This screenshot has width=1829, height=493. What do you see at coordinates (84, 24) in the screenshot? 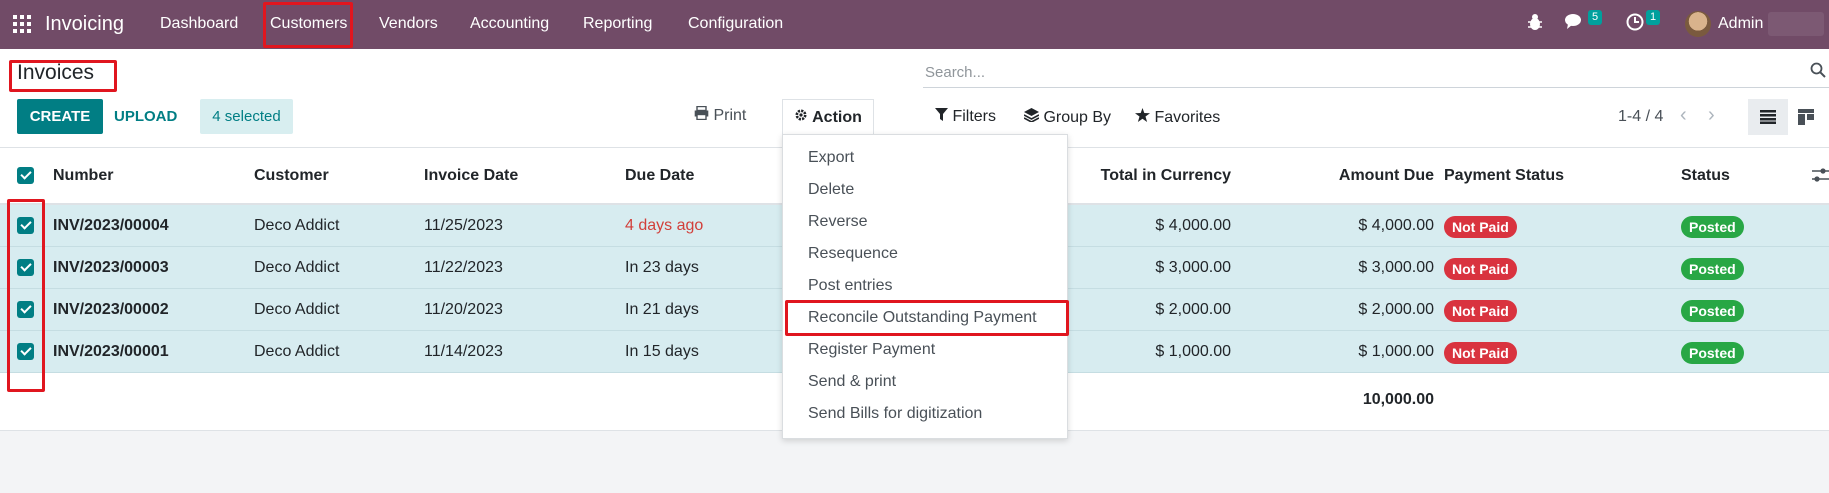
I see `app-name: Invoicing` at bounding box center [84, 24].